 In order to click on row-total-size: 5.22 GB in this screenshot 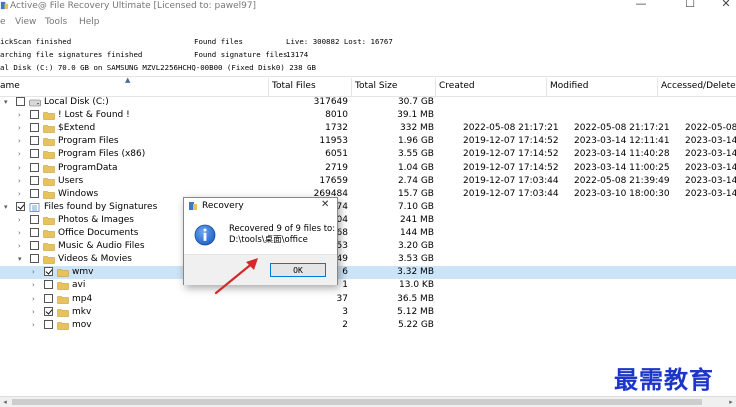, I will do `click(415, 324)`.